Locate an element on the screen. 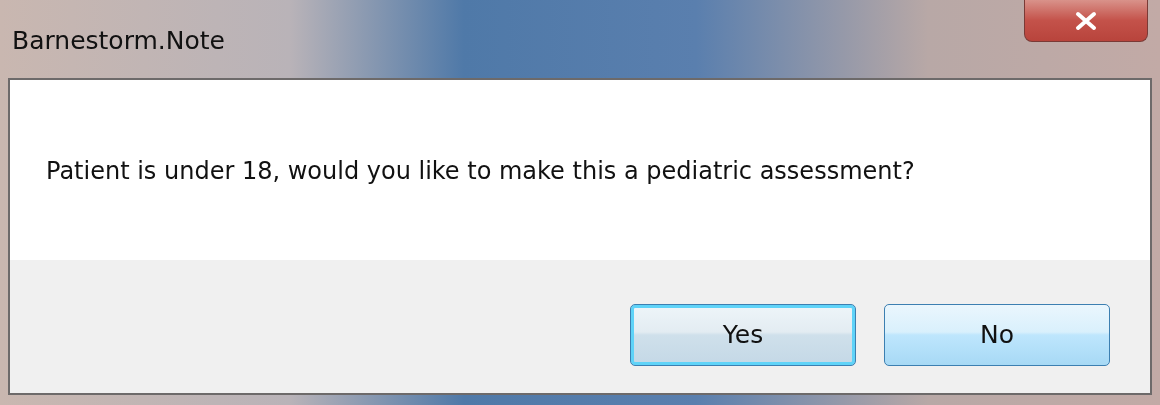 This screenshot has height=405, width=1160. message-text: Patient is under 18, would you like to make this a pediatric assessment? is located at coordinates (480, 171).